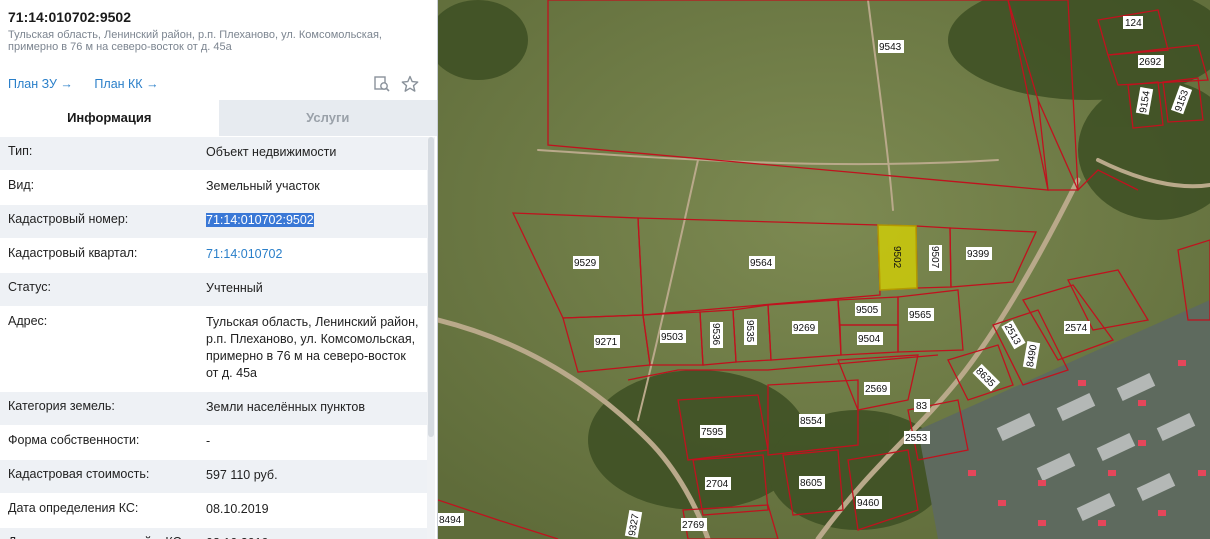  Describe the element at coordinates (29, 287) in the screenshot. I see `row-key: Статус:` at that location.